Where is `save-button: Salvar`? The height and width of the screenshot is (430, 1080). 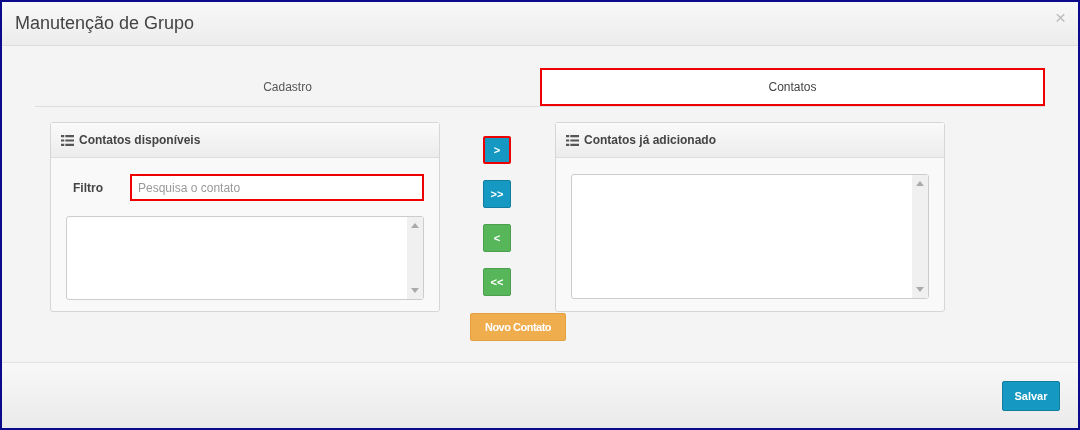 save-button: Salvar is located at coordinates (1031, 395).